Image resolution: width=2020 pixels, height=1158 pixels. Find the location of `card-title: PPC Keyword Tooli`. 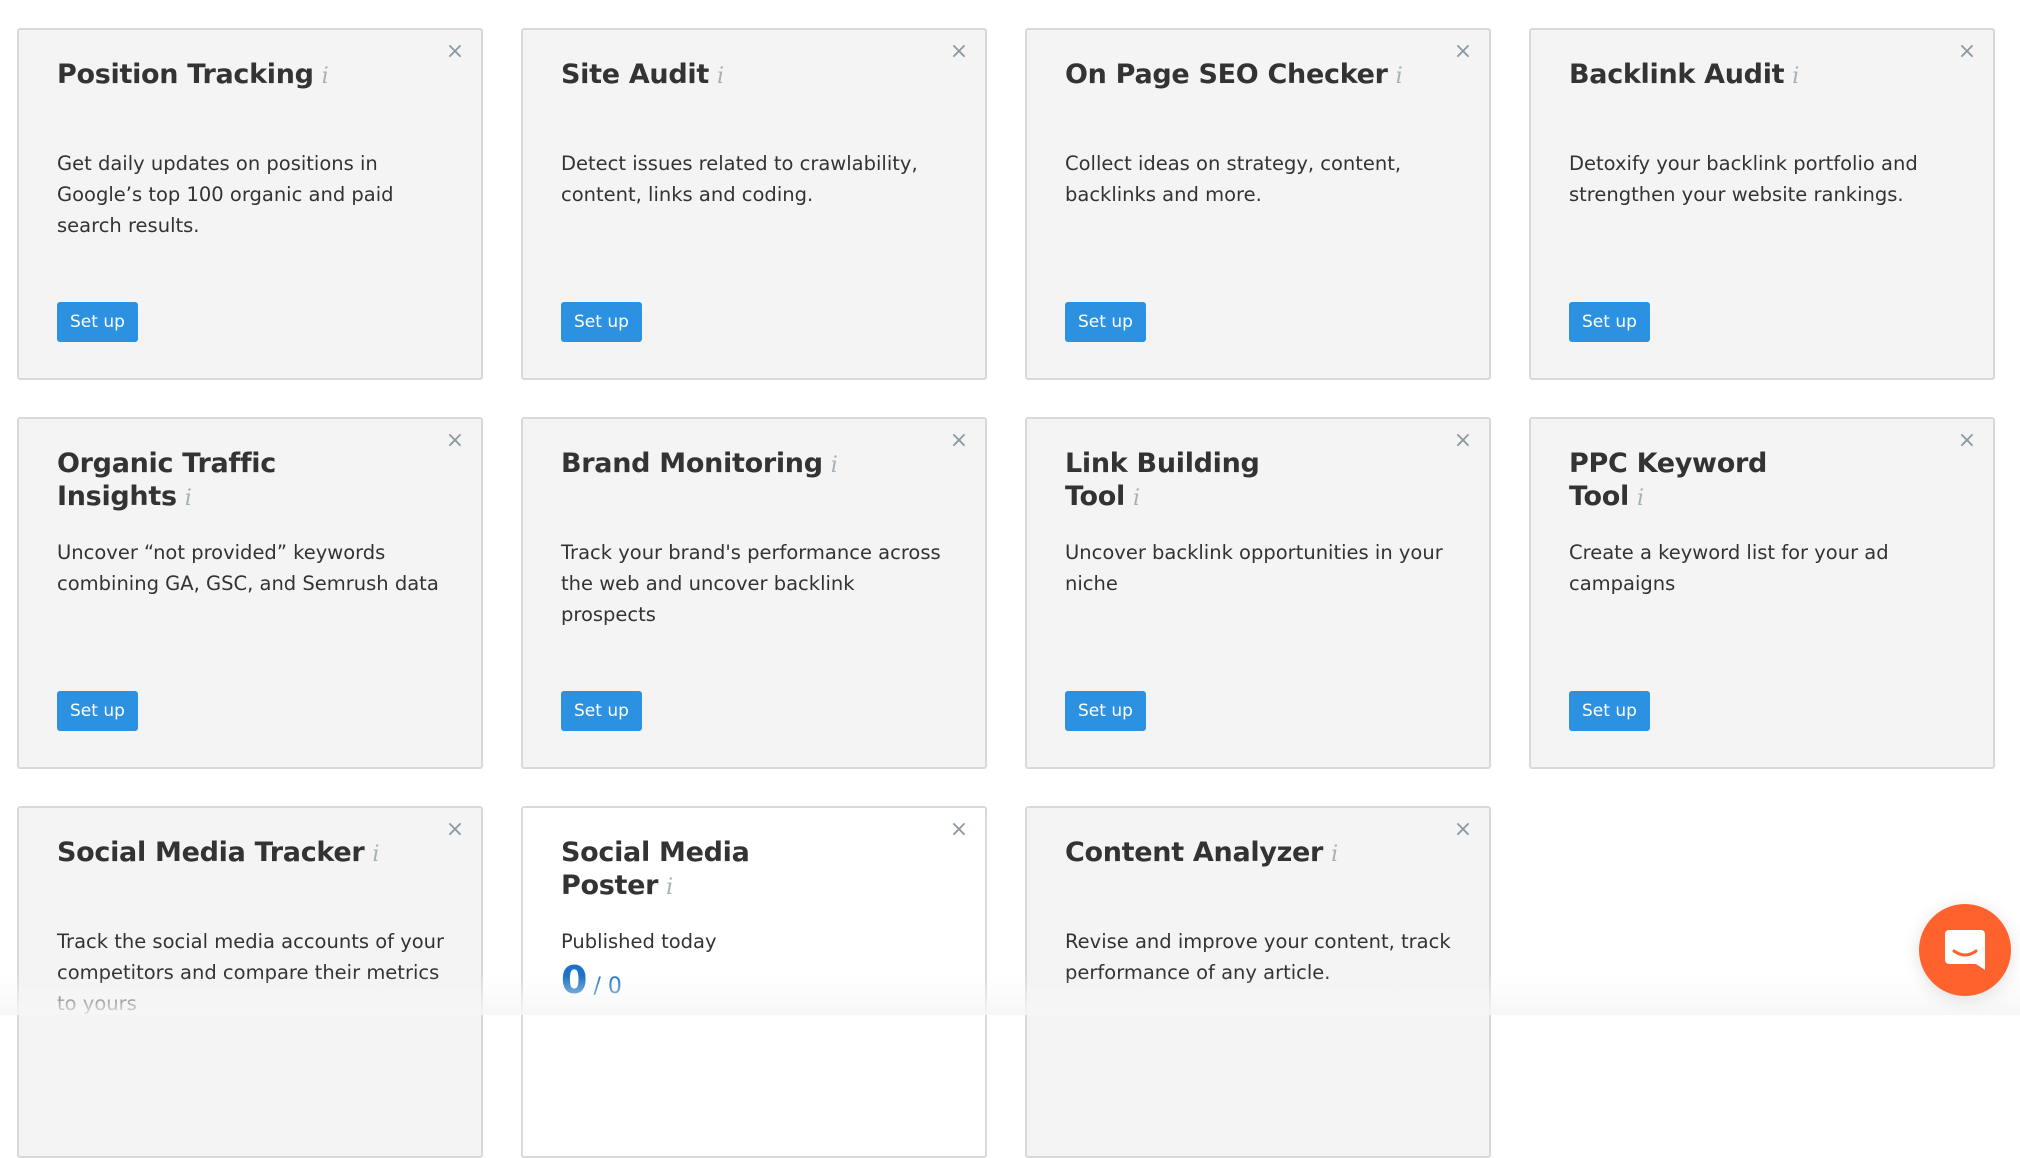

card-title: PPC Keyword Tooli is located at coordinates (1746, 481).